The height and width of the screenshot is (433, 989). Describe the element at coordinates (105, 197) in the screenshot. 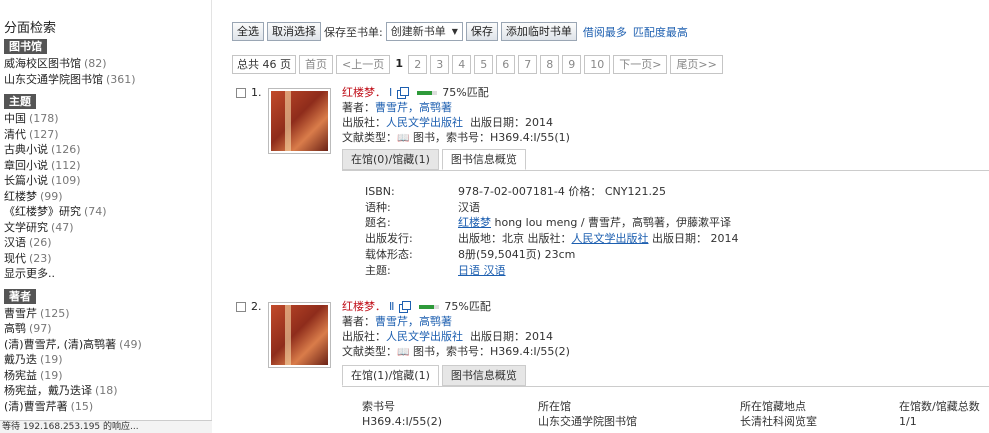

I see `facet-item: 红楼梦 (99)` at that location.